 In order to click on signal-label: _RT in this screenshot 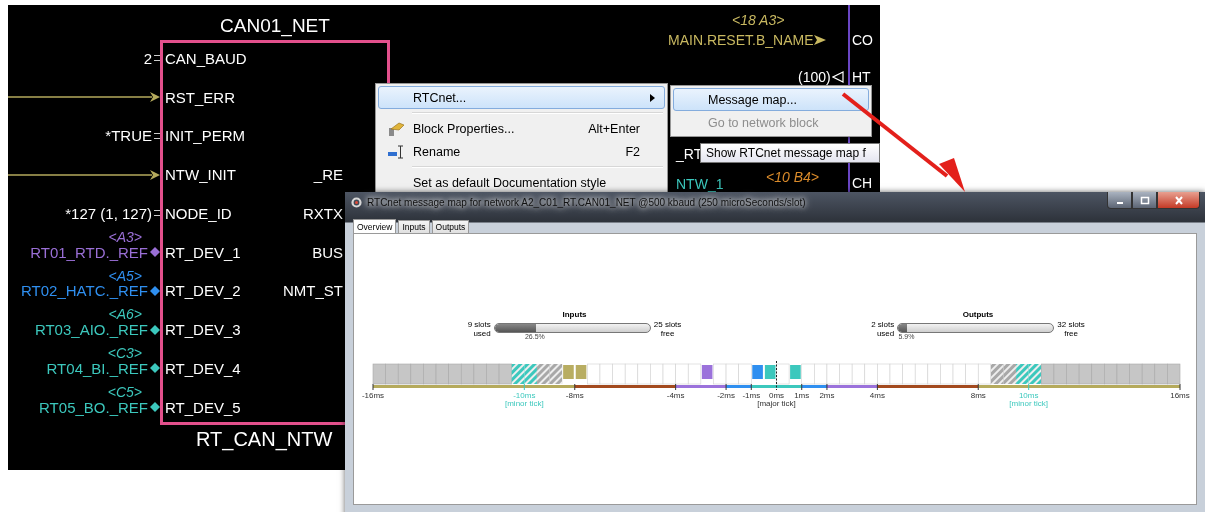, I will do `click(689, 154)`.